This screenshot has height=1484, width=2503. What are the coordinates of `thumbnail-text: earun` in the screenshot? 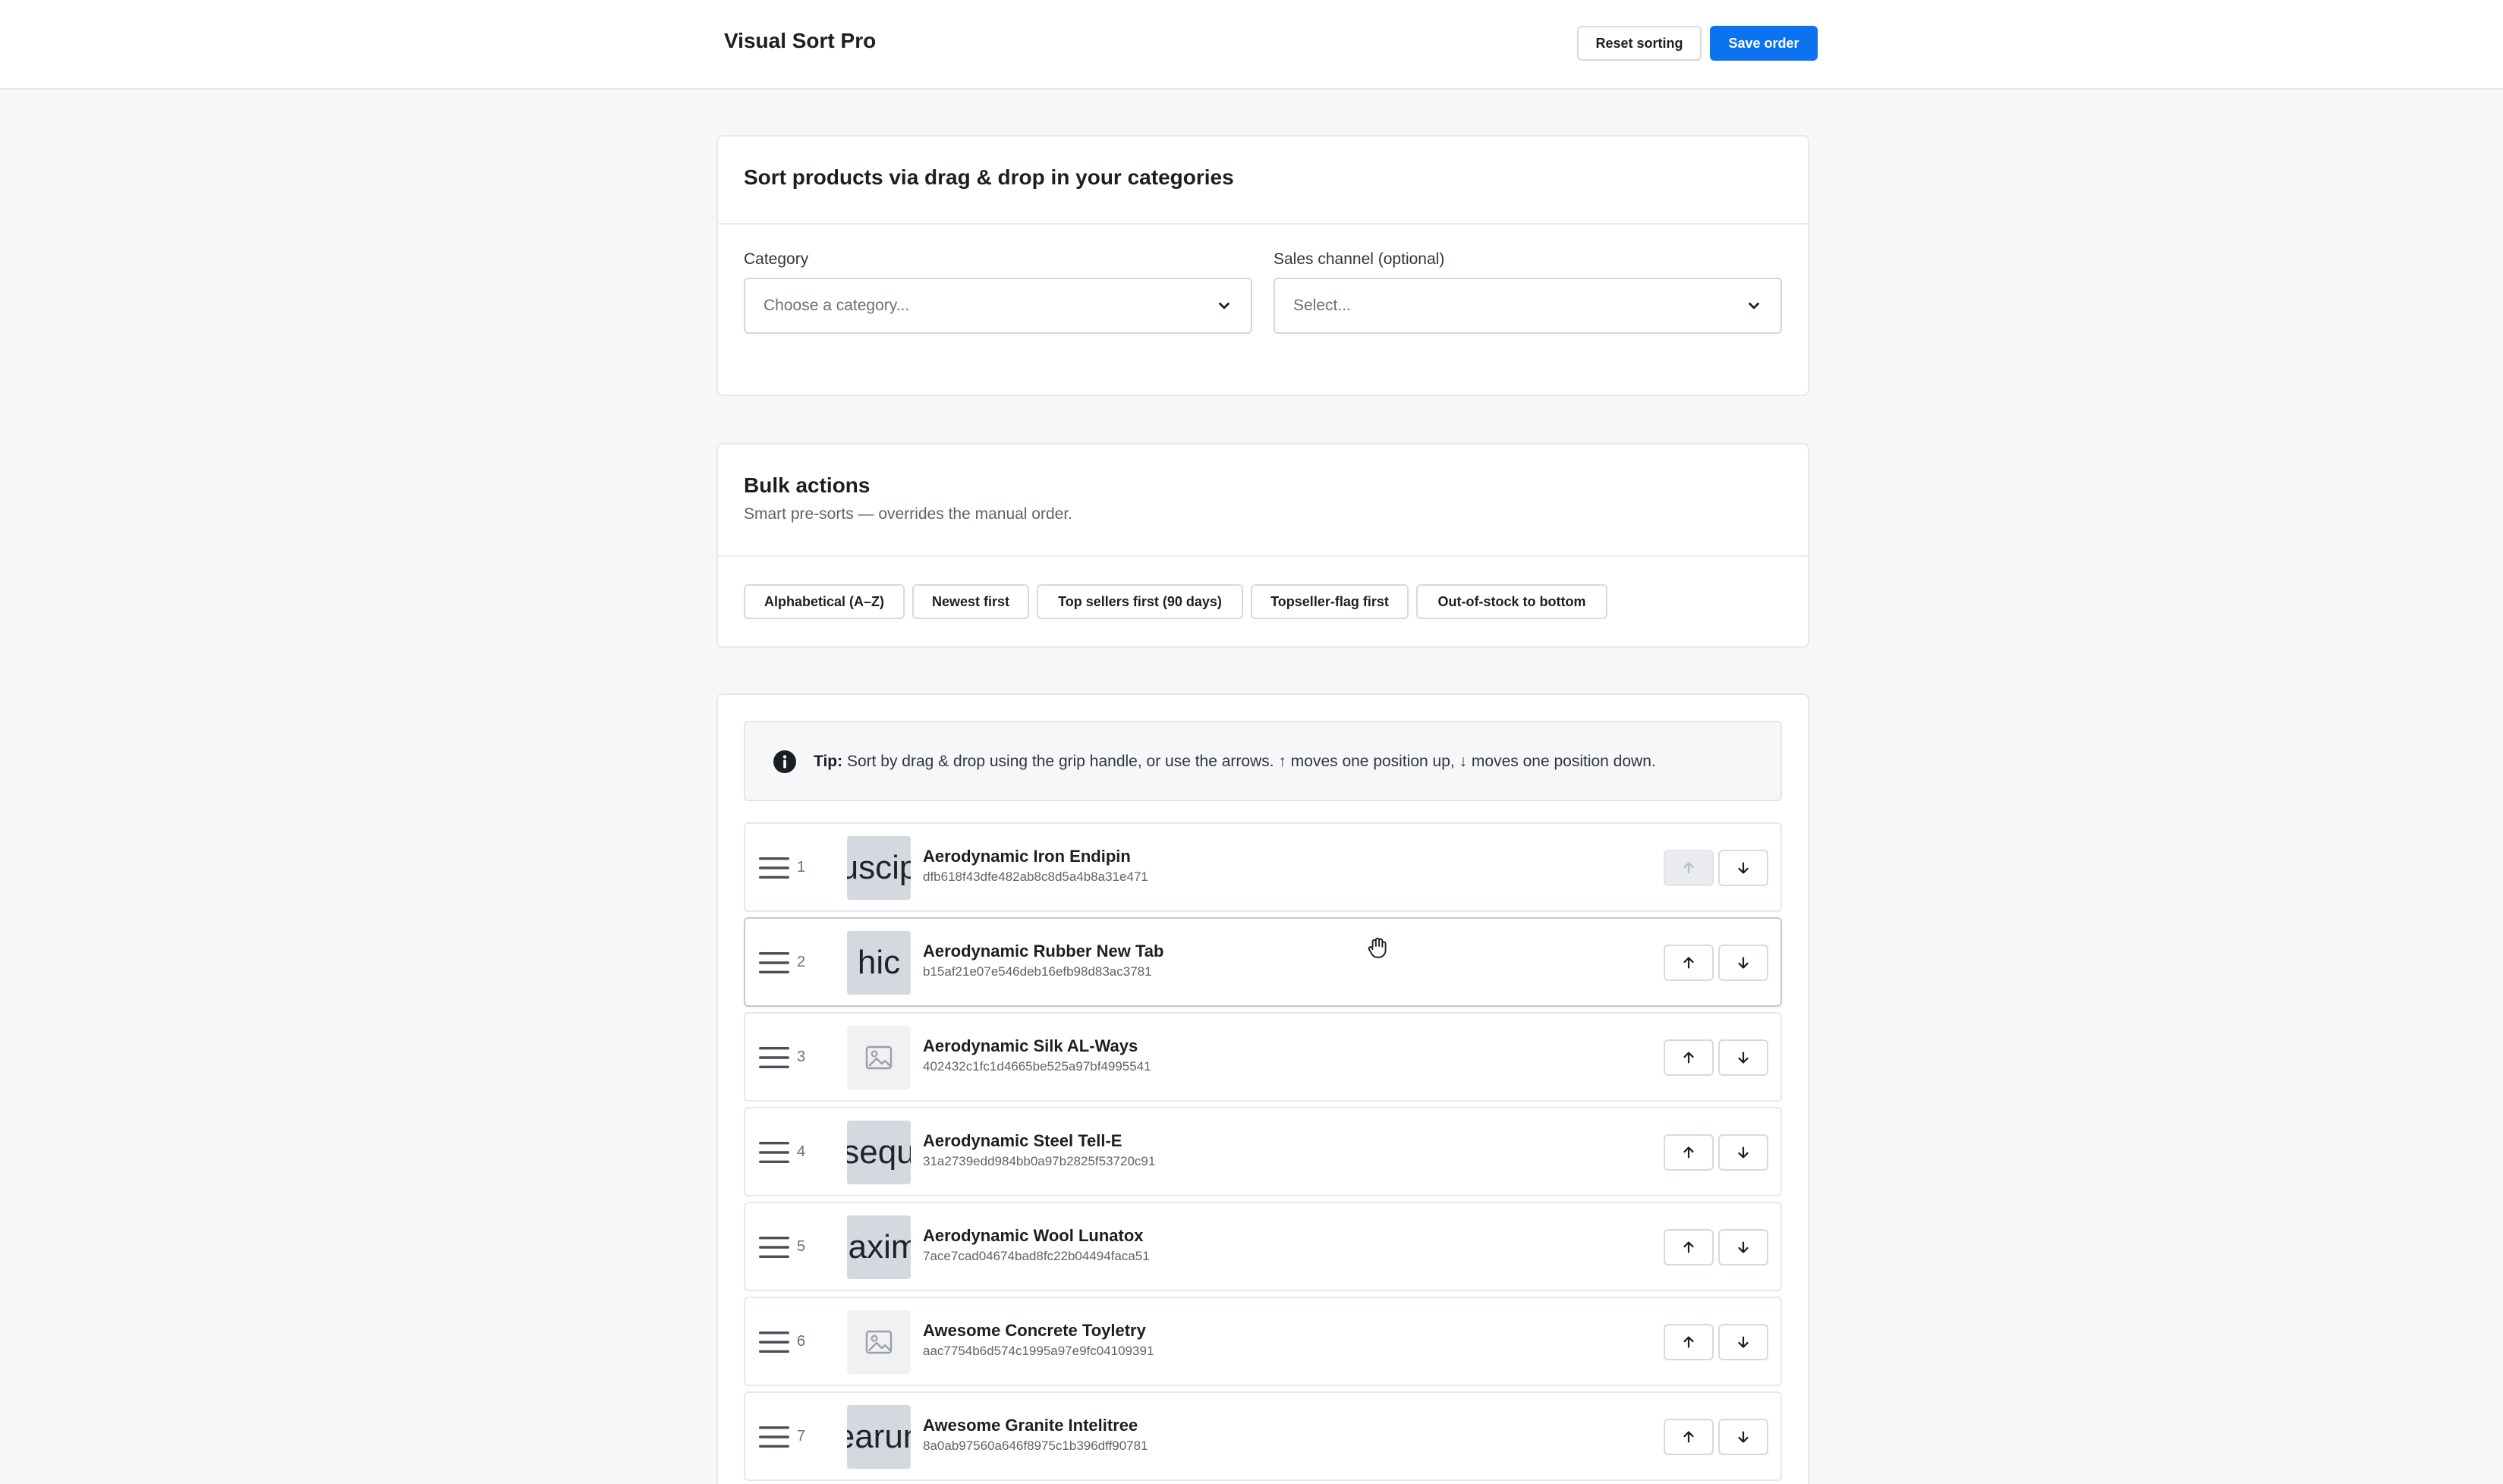 It's located at (879, 1436).